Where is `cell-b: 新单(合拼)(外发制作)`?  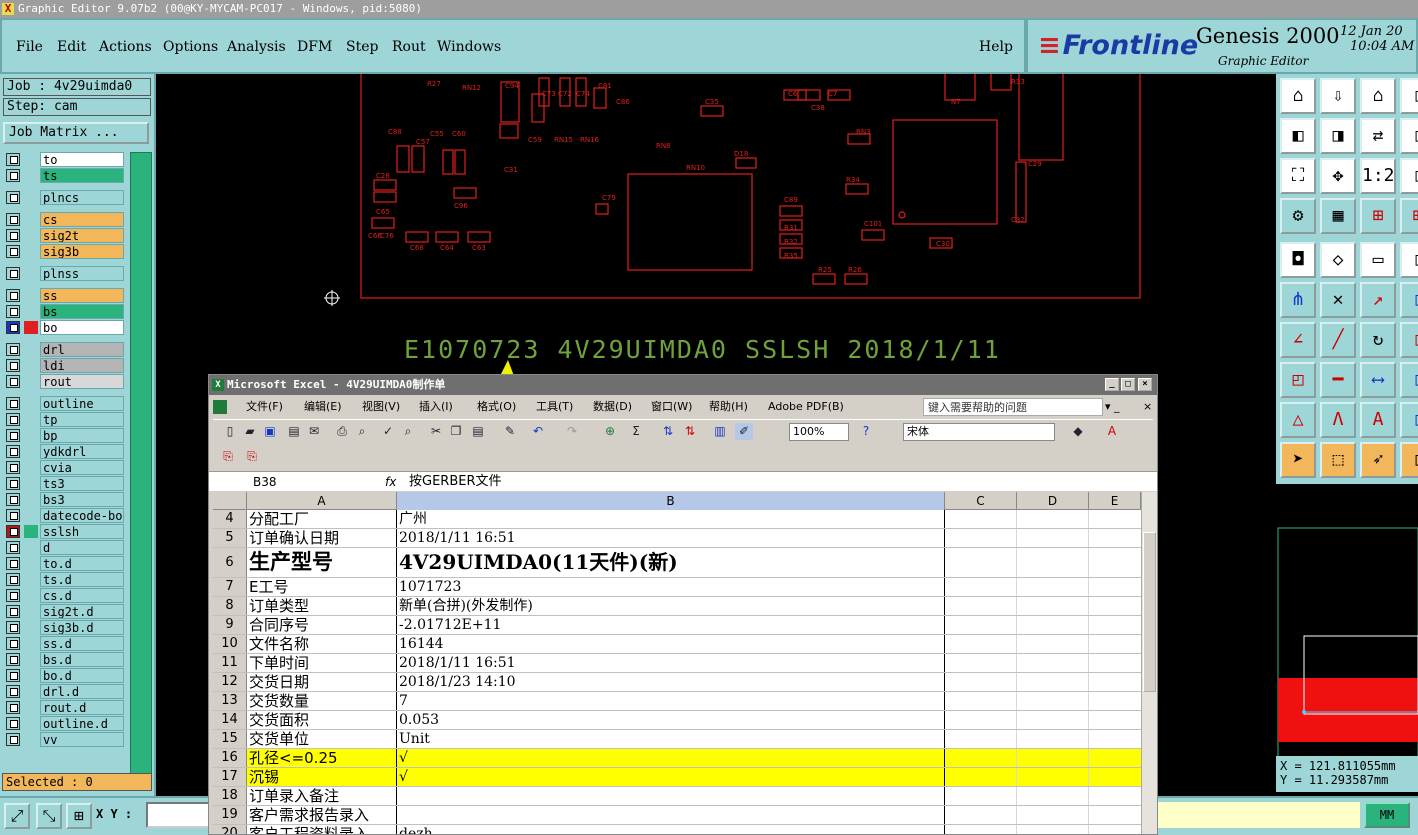
cell-b: 新单(合拼)(外发制作) is located at coordinates (671, 606).